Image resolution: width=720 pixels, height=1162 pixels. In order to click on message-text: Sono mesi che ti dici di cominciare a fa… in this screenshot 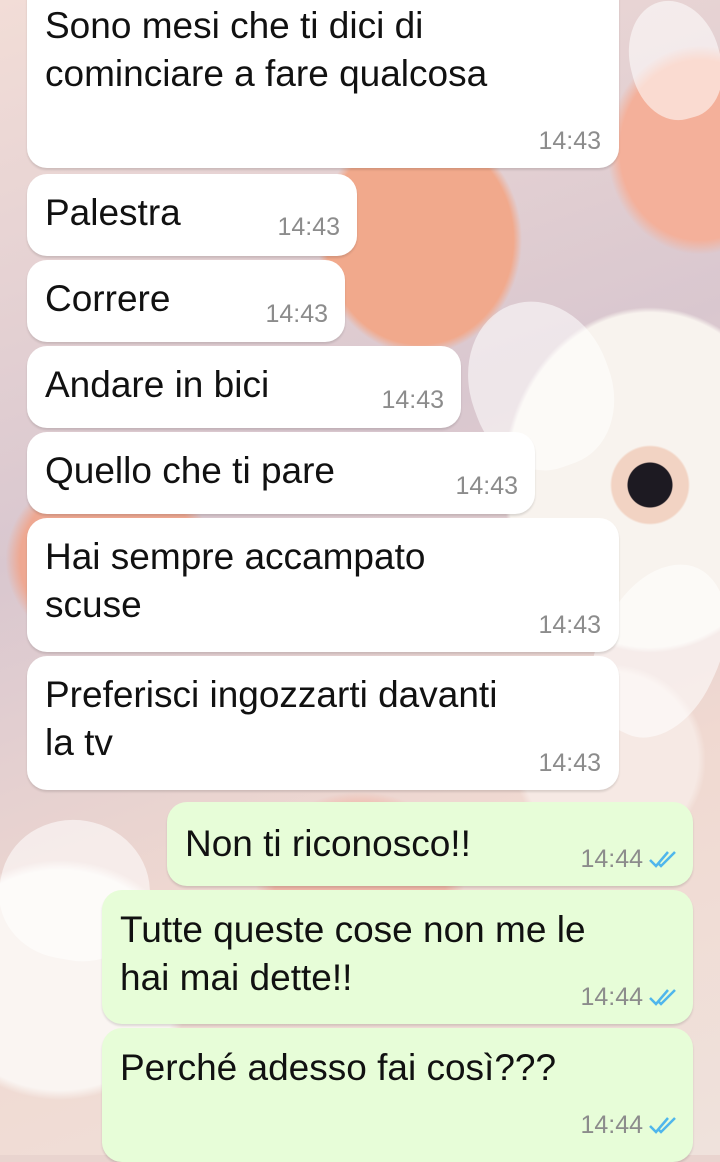, I will do `click(266, 49)`.